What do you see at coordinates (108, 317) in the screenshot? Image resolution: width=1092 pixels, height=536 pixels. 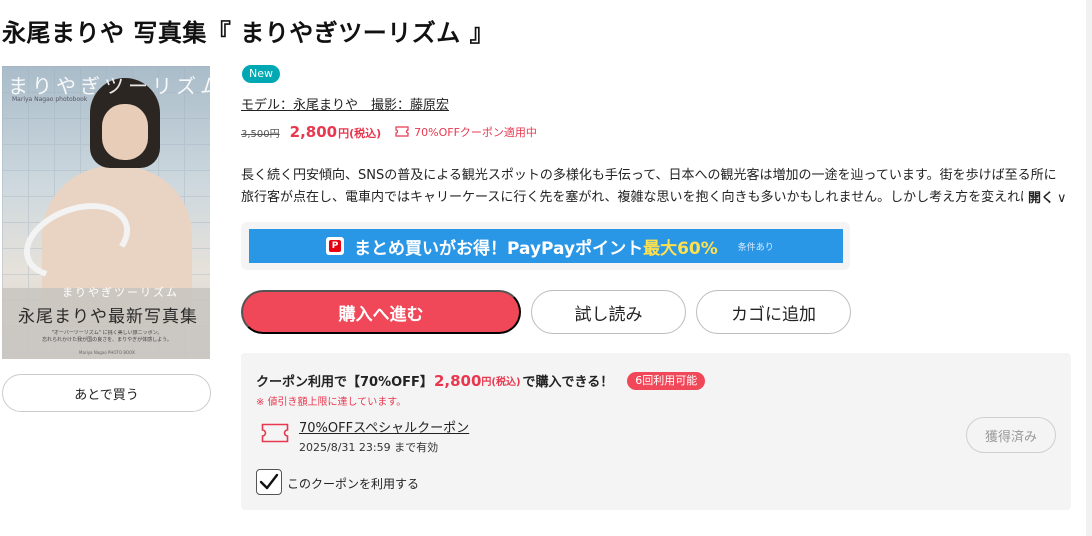 I see `cover-main-title: 永尾まりや最新写真集` at bounding box center [108, 317].